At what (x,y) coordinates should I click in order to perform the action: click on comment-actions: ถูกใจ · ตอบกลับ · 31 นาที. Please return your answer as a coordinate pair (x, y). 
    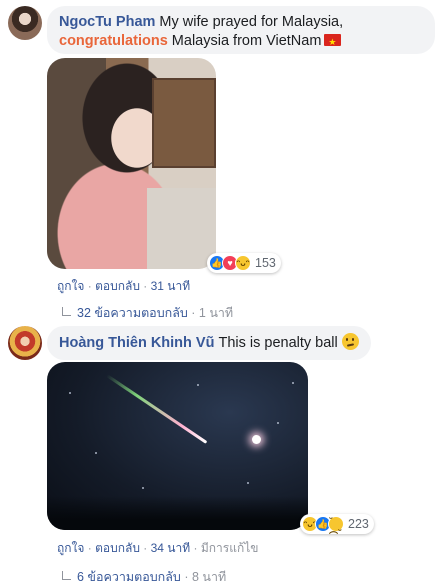
    Looking at the image, I should click on (124, 286).